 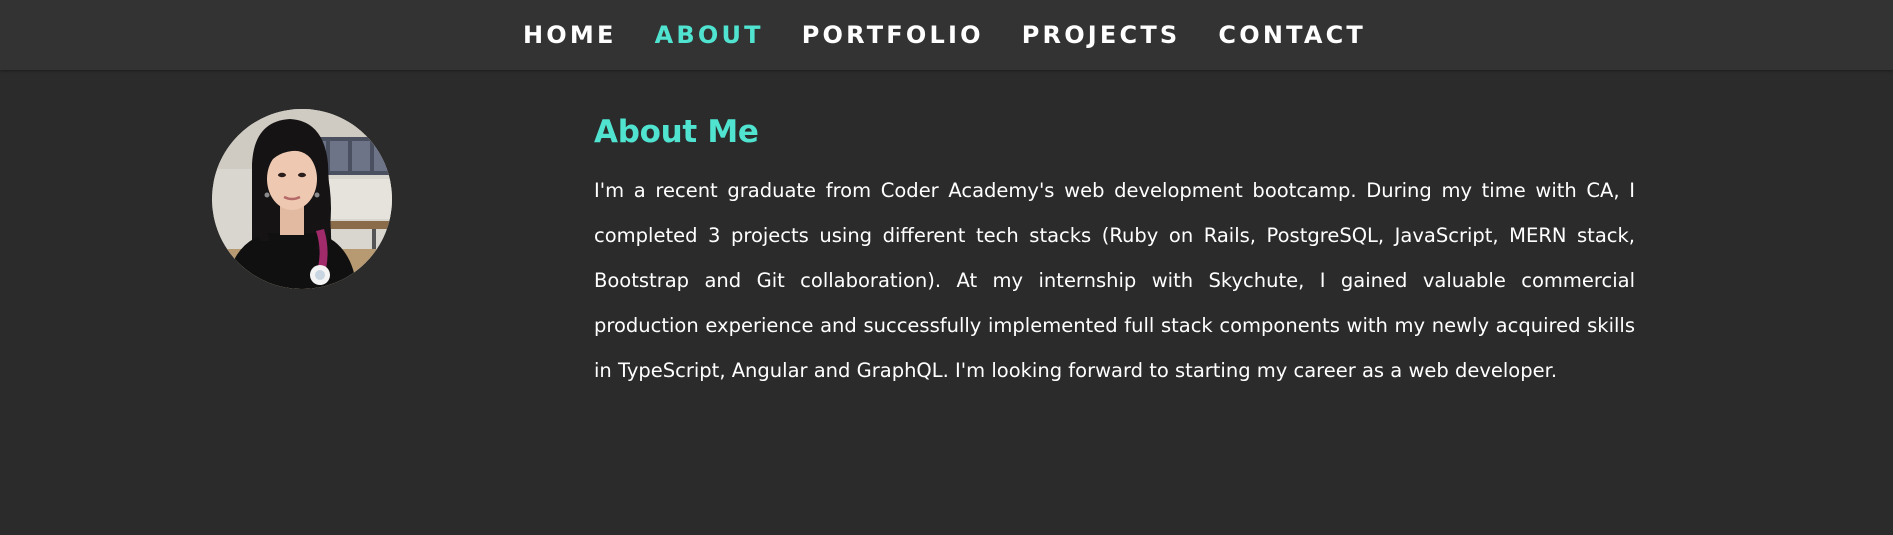 I want to click on nav-menu: HOME ABOUT PORTFOLIO PROJECTS CONTACT, so click(x=944, y=35).